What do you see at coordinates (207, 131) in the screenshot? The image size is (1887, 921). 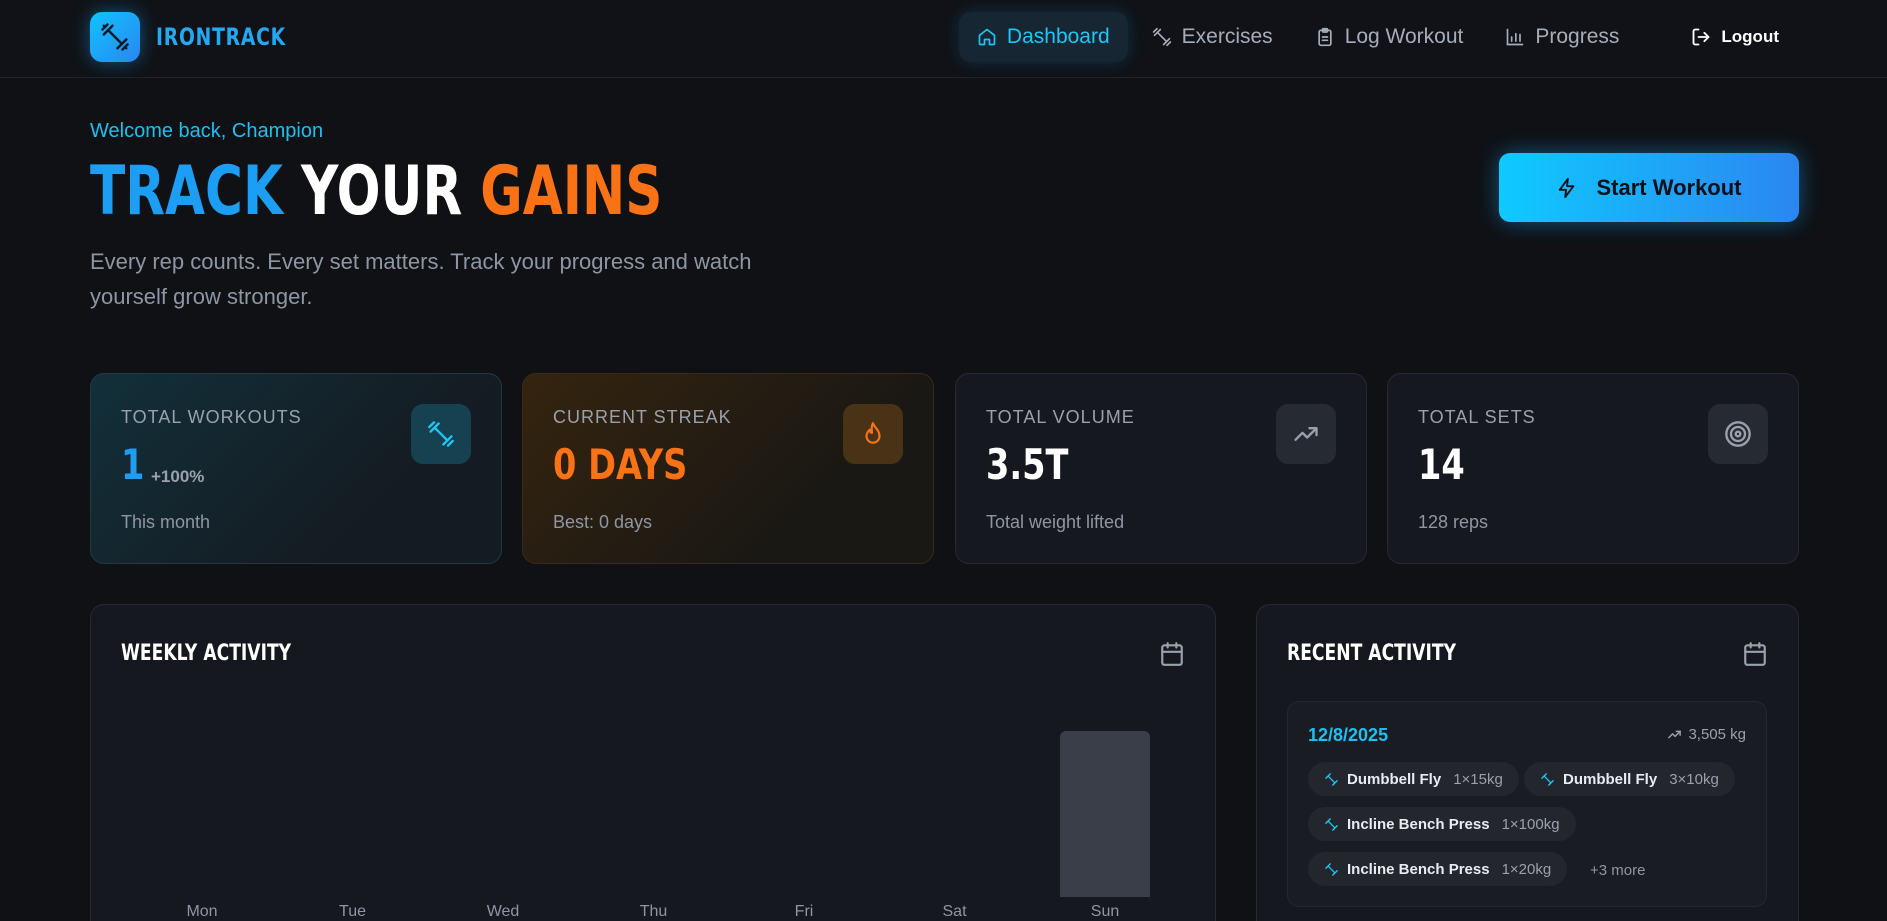 I see `welcome-text: Welcome back, Champion` at bounding box center [207, 131].